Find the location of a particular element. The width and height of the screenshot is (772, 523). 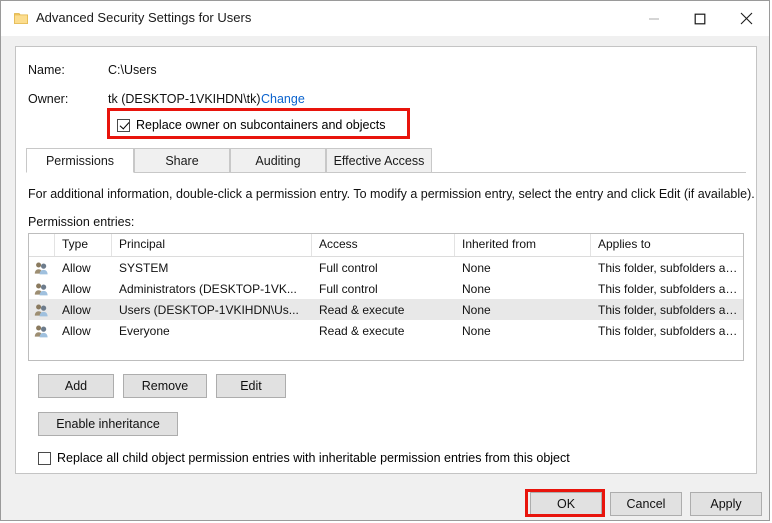

change-owner-link: Change is located at coordinates (283, 99).